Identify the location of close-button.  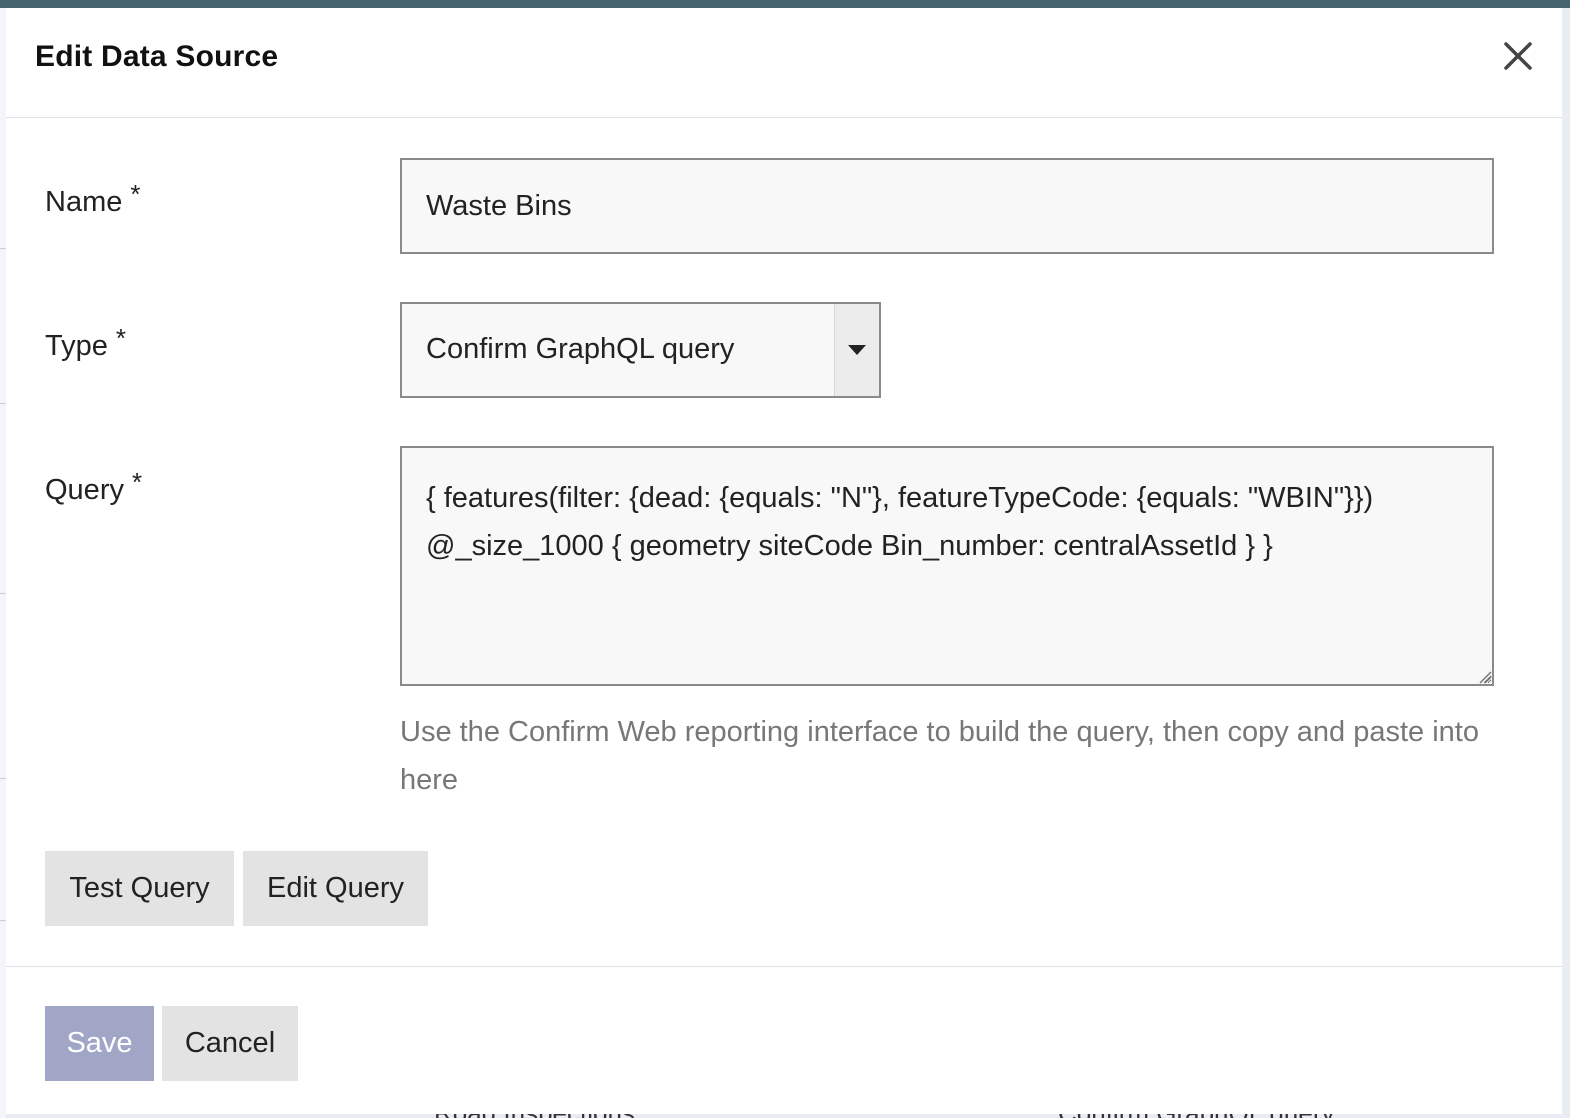
(1518, 56).